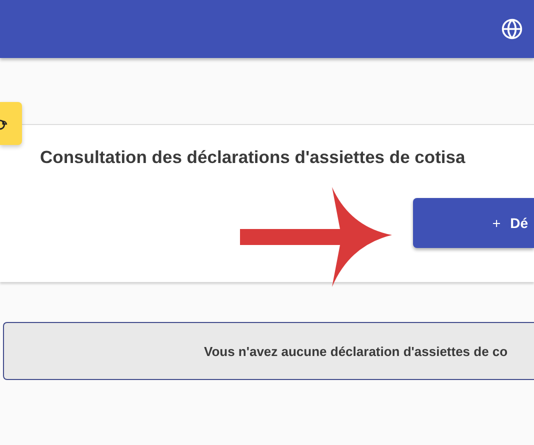 The height and width of the screenshot is (445, 534). Describe the element at coordinates (356, 351) in the screenshot. I see `empty-message: Vous n'avez aucune déclaration d'assiettes de co` at that location.